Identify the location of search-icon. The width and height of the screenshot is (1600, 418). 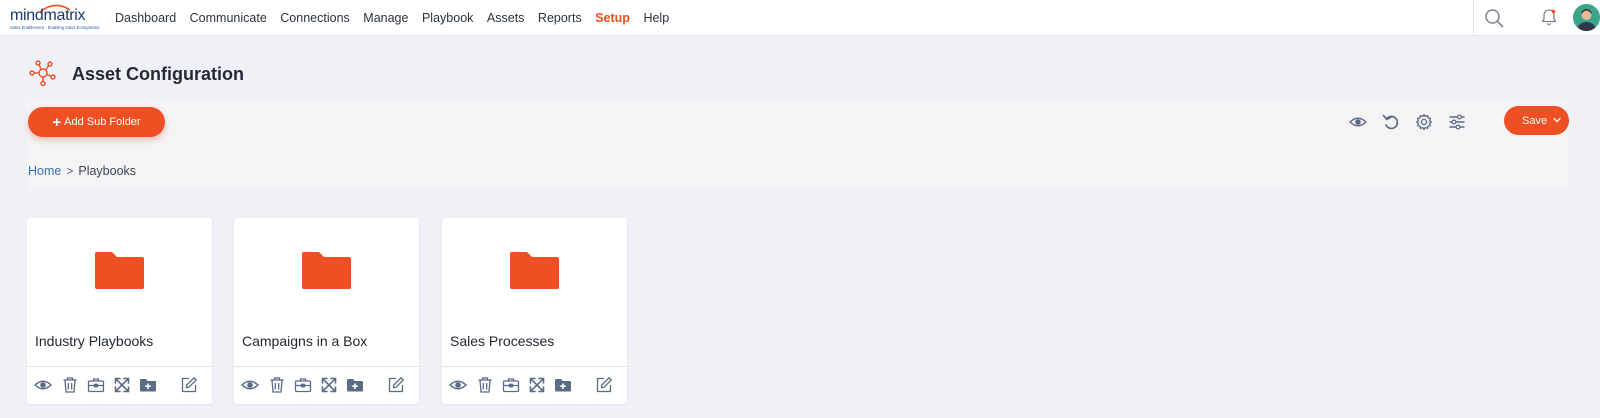
(1494, 18).